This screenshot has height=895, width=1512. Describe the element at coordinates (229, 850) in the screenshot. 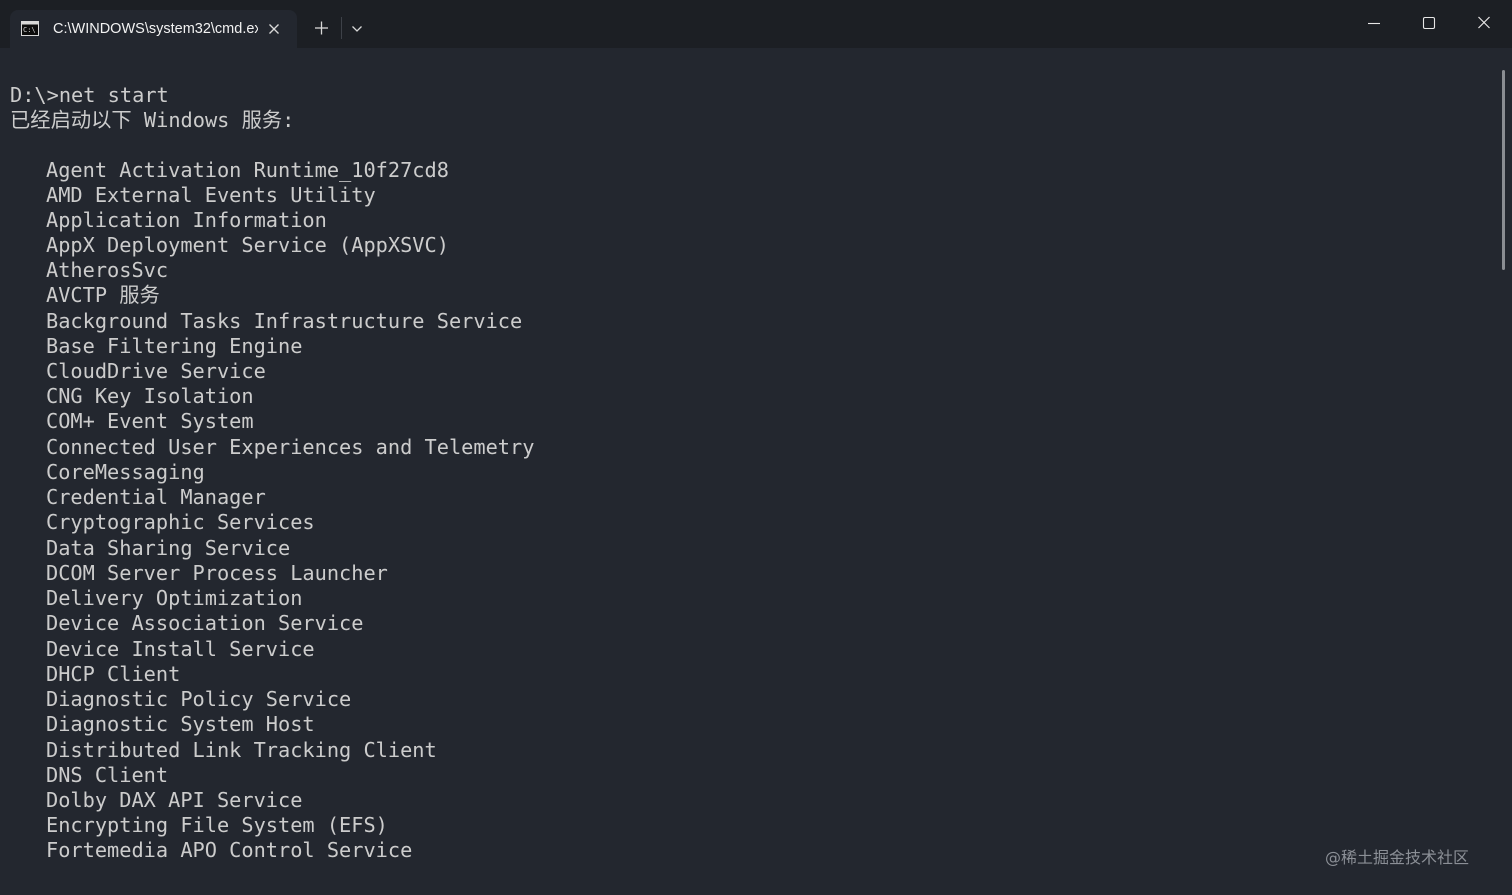

I see `service-item: Fortemedia APO Control Service` at that location.